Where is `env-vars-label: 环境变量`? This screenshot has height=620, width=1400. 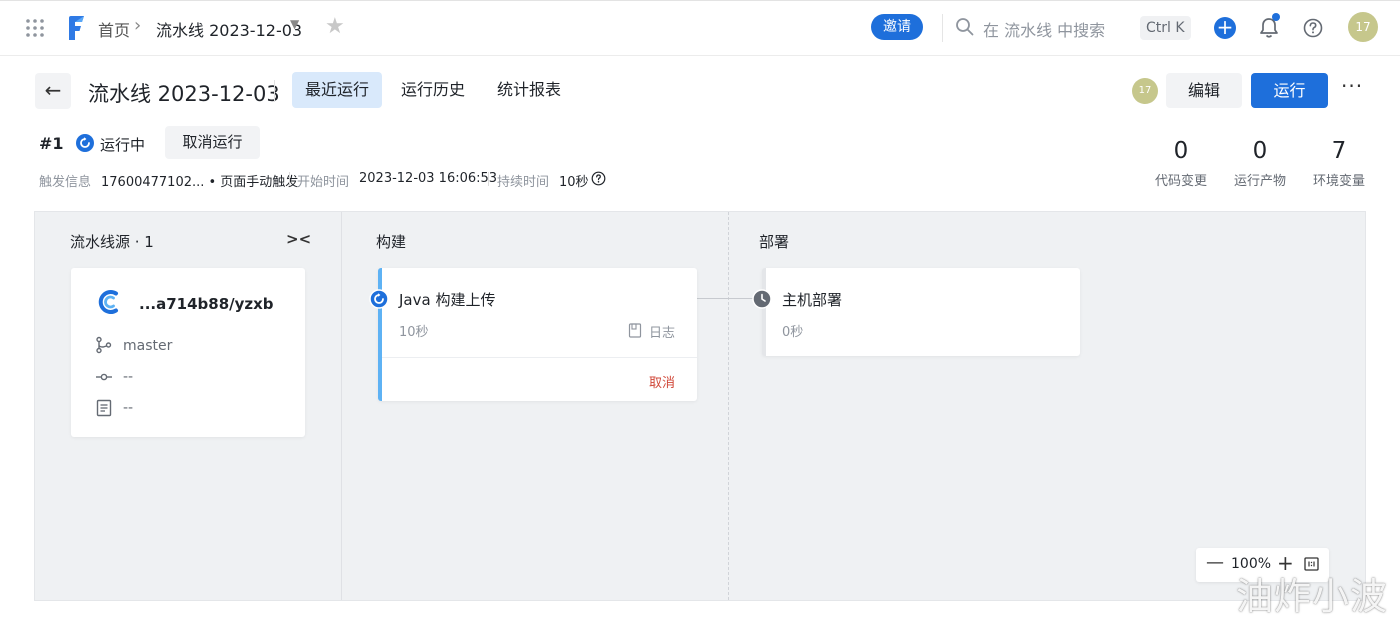
env-vars-label: 环境变量 is located at coordinates (1338, 181).